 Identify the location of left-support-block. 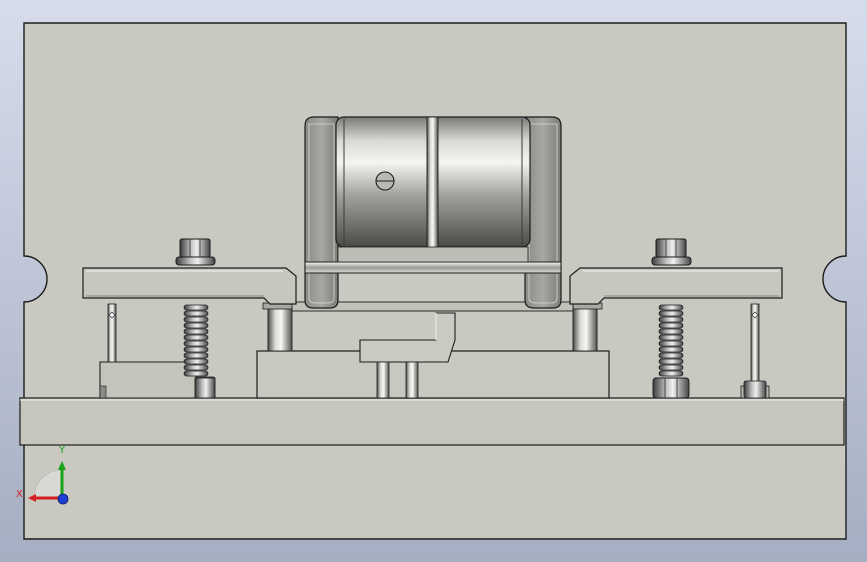
(148, 380).